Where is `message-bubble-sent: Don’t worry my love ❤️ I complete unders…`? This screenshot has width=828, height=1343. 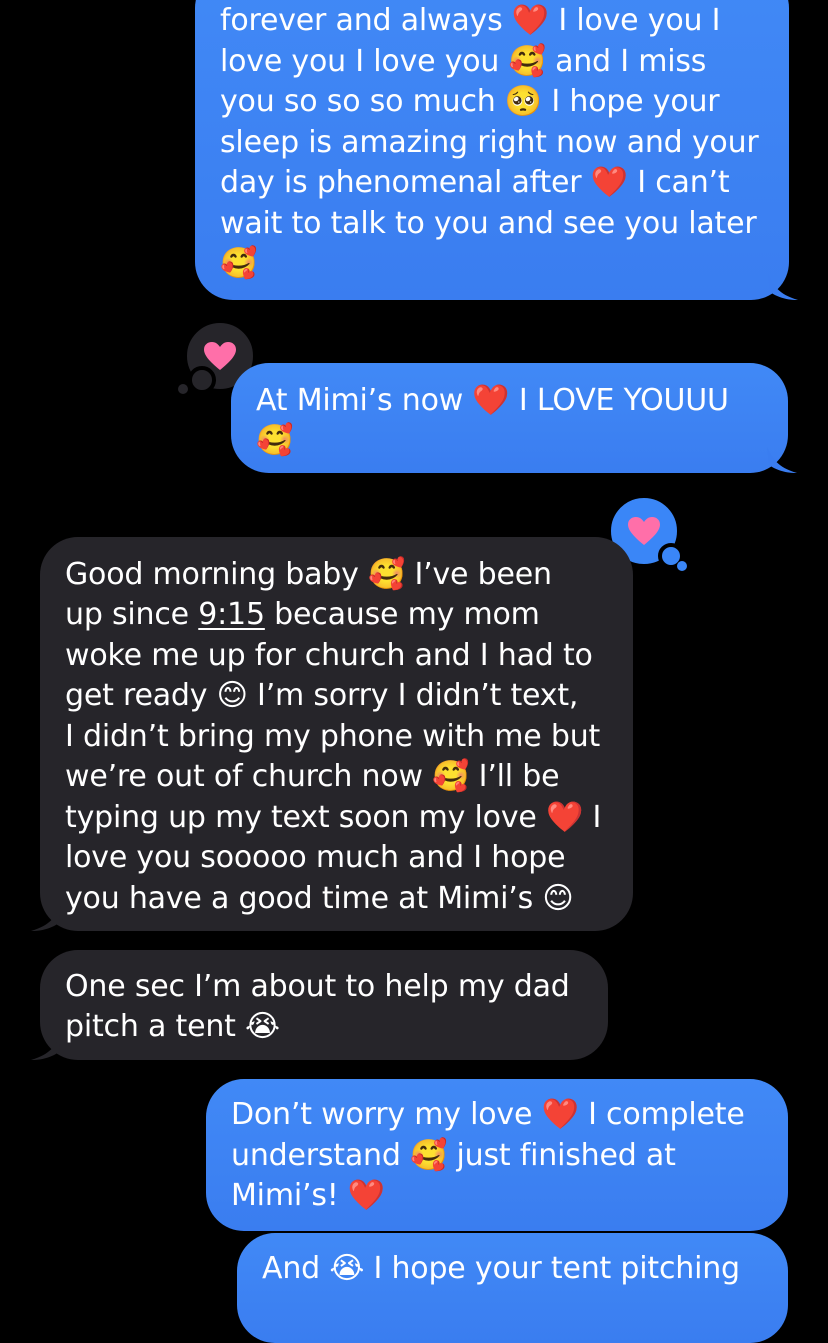 message-bubble-sent: Don’t worry my love ❤️ I complete unders… is located at coordinates (497, 1155).